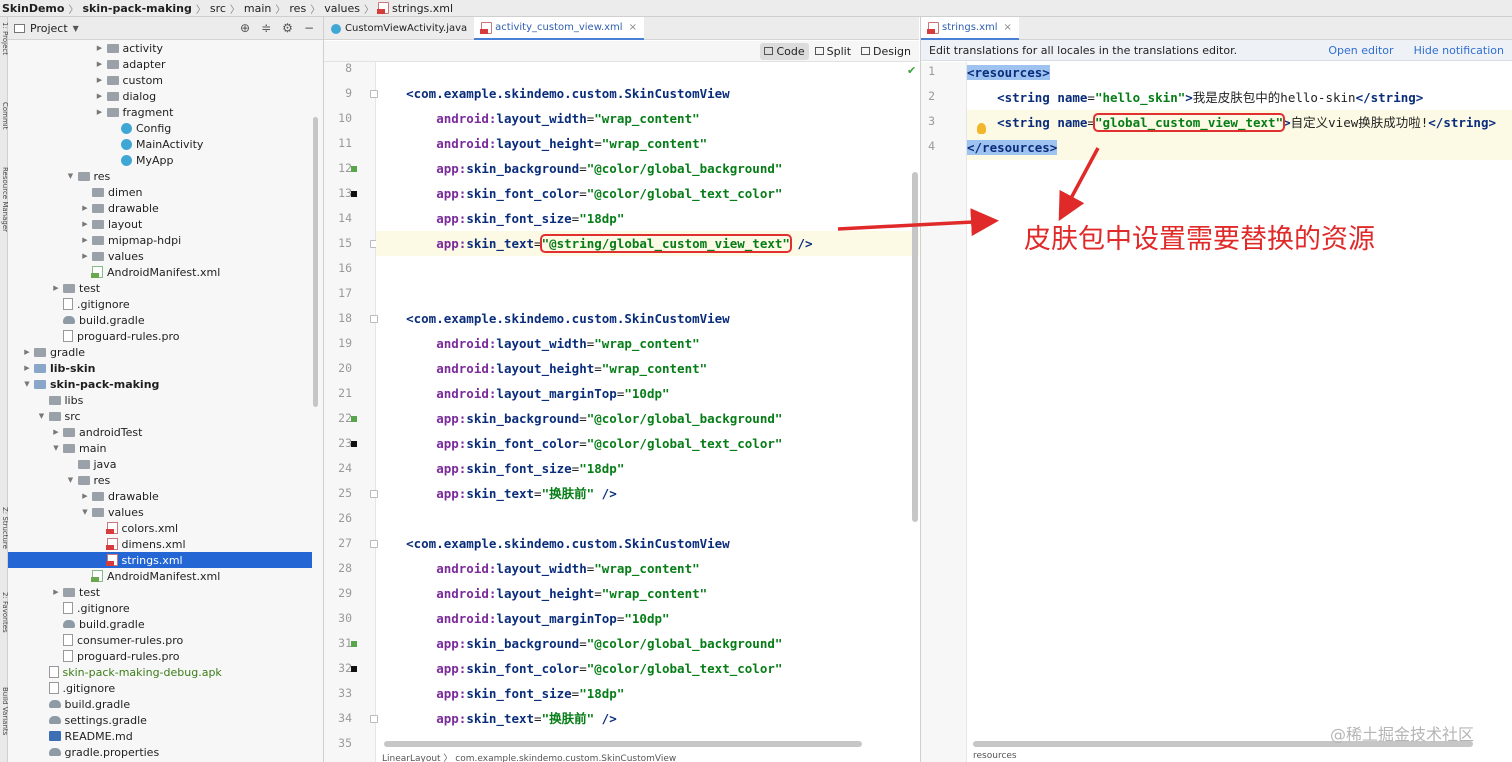 This screenshot has width=1512, height=762. Describe the element at coordinates (160, 672) in the screenshot. I see `tree-item: skin-pack-making-debug.apk` at that location.